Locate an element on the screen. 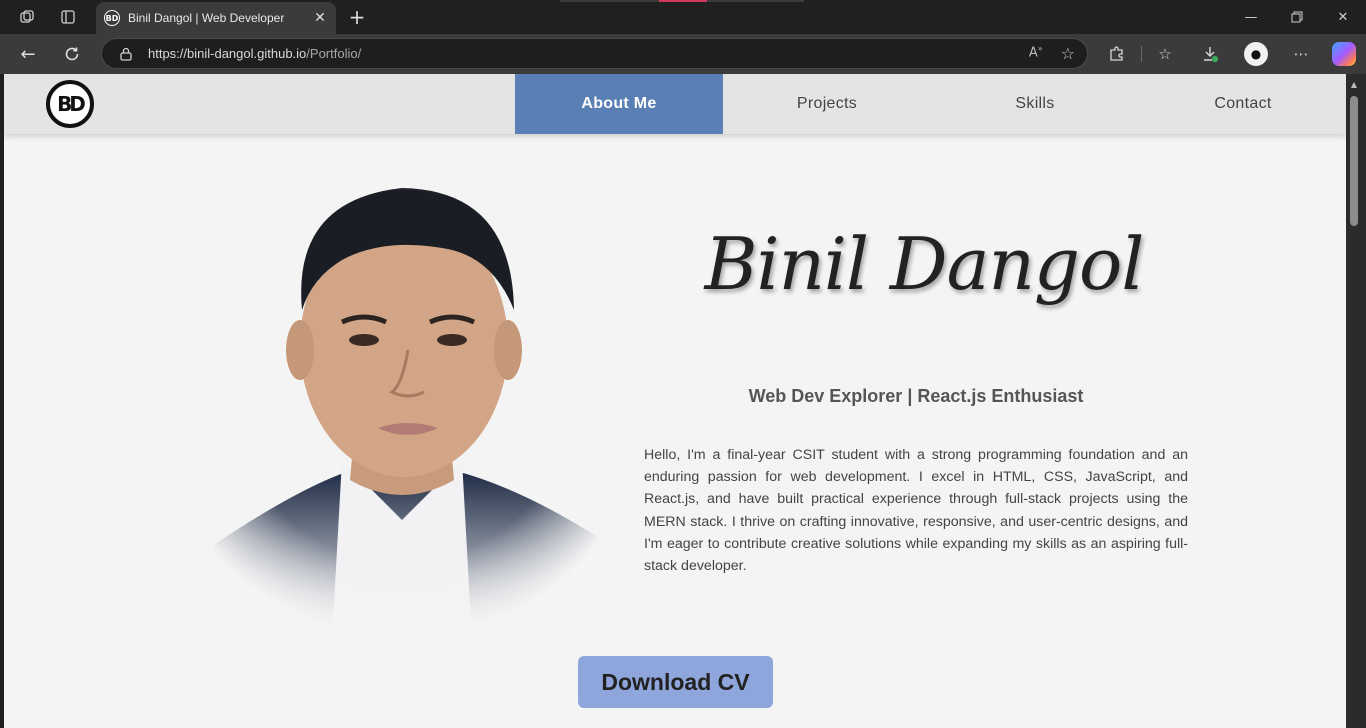  download-cv-button: Download CV is located at coordinates (675, 682).